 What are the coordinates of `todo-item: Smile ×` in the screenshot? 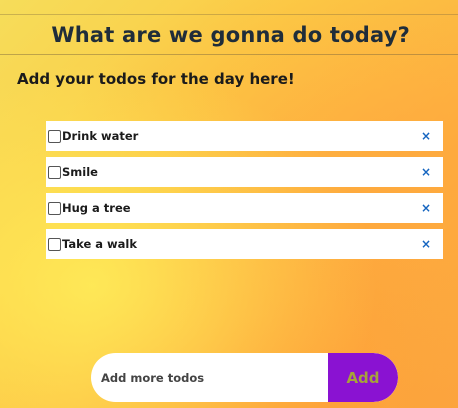 It's located at (244, 172).